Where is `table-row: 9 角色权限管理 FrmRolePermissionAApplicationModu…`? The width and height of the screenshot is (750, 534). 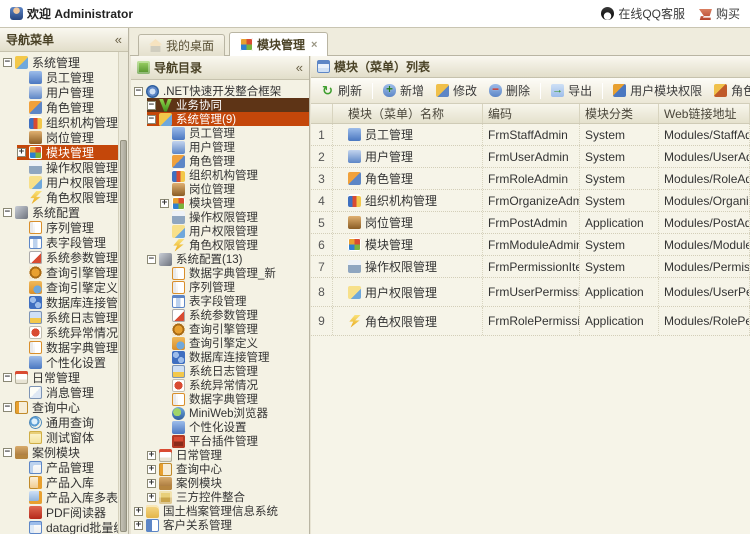 table-row: 9 角色权限管理 FrmRolePermissionAApplicationModu… is located at coordinates (530, 321).